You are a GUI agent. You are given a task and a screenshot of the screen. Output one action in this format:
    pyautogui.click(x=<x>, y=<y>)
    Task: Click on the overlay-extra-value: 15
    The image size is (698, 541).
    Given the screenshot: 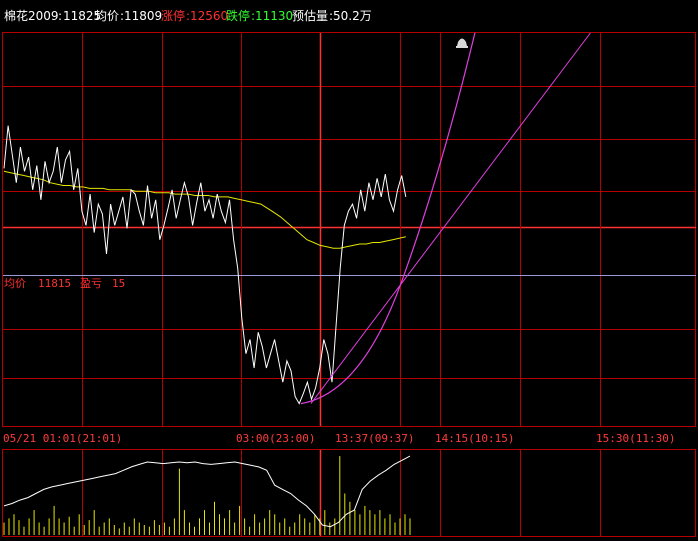 What is the action you would take?
    pyautogui.click(x=118, y=283)
    